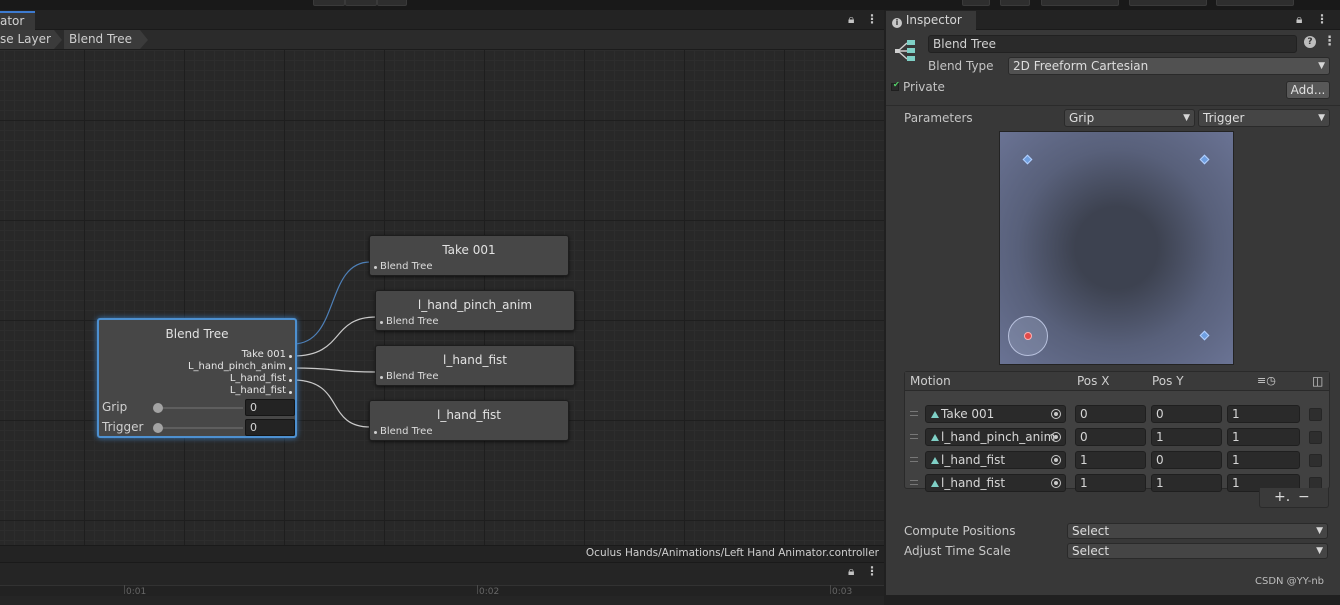 Image resolution: width=1340 pixels, height=605 pixels. What do you see at coordinates (58, 39) in the screenshot?
I see `breadcrumb-separator` at bounding box center [58, 39].